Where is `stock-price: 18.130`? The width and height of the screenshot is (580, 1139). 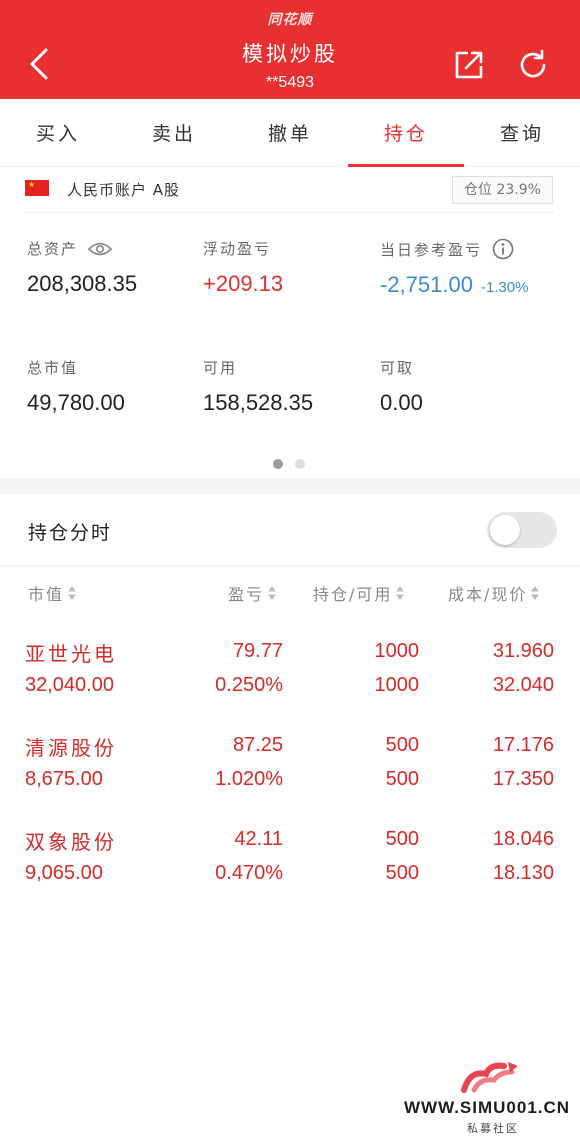
stock-price: 18.130 is located at coordinates (523, 873).